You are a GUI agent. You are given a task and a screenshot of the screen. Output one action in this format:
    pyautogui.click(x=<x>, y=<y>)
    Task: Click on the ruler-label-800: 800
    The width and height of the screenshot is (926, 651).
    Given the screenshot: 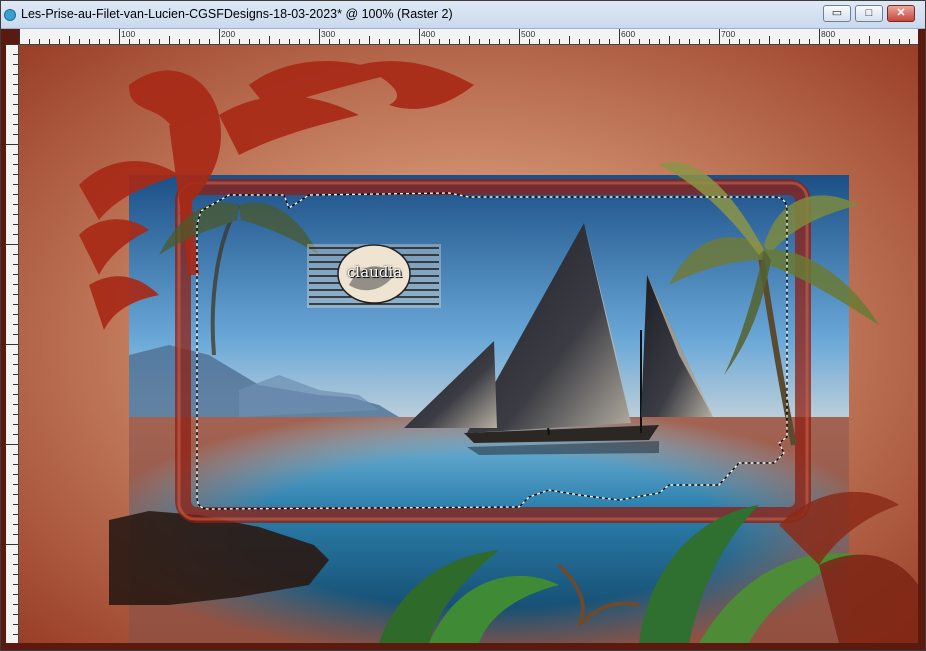 What is the action you would take?
    pyautogui.click(x=828, y=34)
    